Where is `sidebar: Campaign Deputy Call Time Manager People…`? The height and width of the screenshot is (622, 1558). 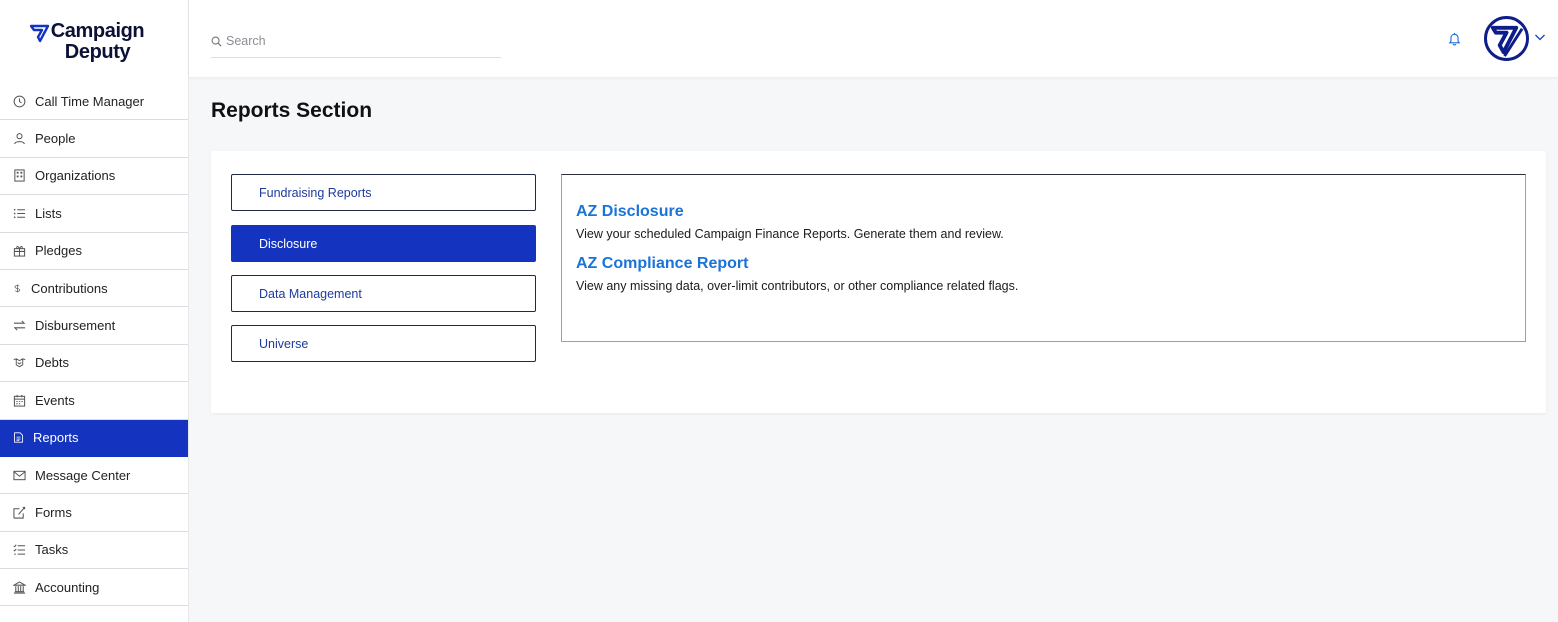 sidebar: Campaign Deputy Call Time Manager People… is located at coordinates (94, 311).